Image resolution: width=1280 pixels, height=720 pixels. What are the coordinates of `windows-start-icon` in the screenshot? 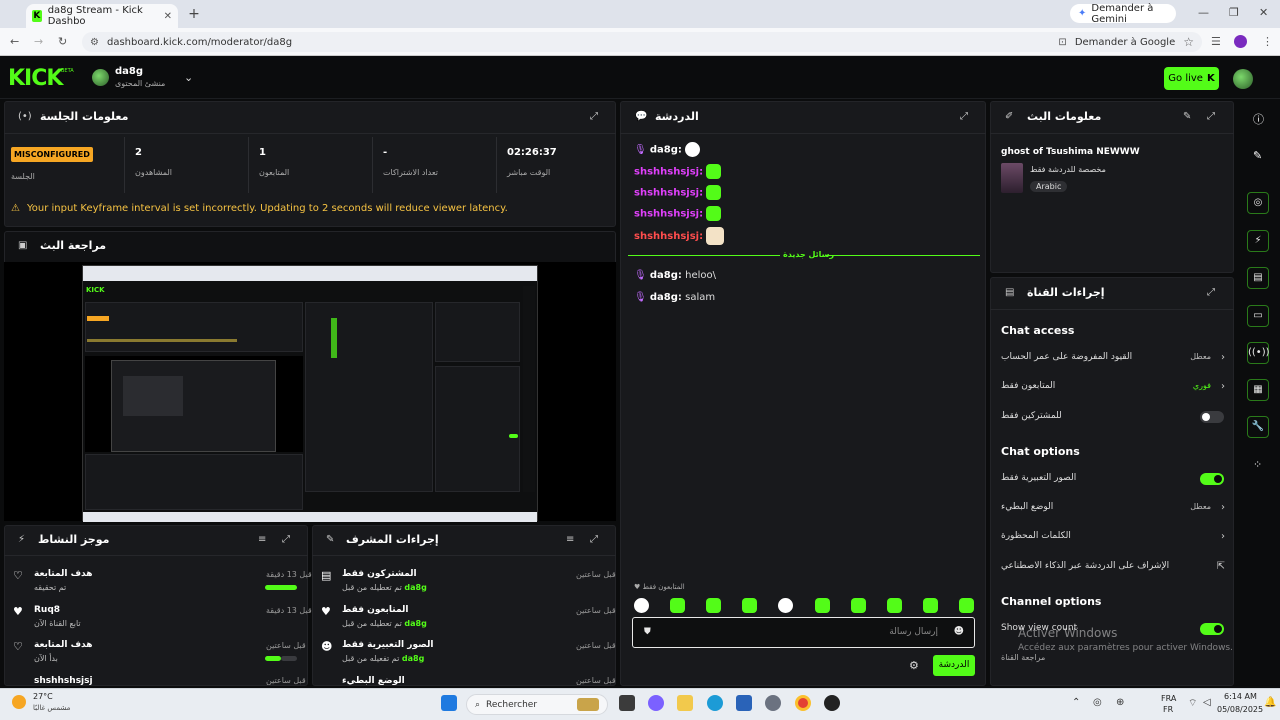 It's located at (449, 703).